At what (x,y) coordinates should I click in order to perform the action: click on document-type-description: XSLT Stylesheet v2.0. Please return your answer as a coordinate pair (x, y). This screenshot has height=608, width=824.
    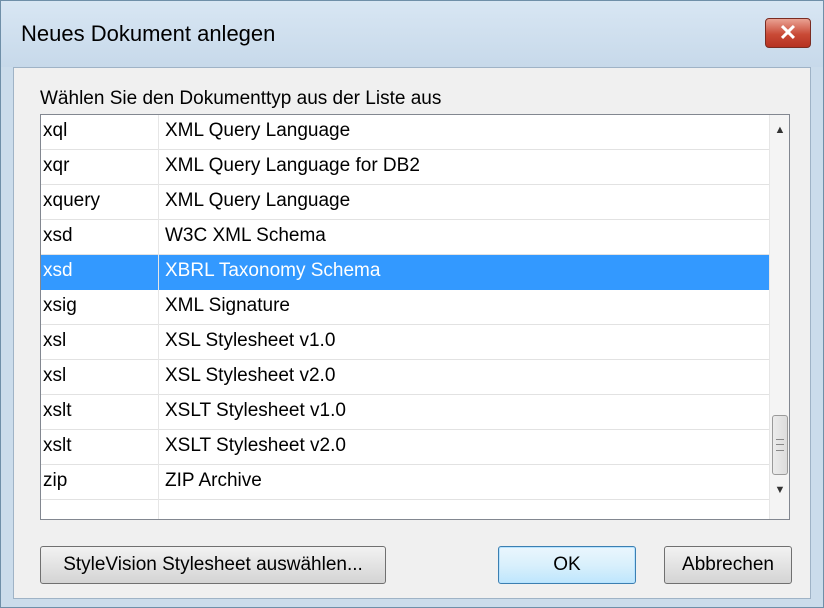
    Looking at the image, I should click on (255, 445).